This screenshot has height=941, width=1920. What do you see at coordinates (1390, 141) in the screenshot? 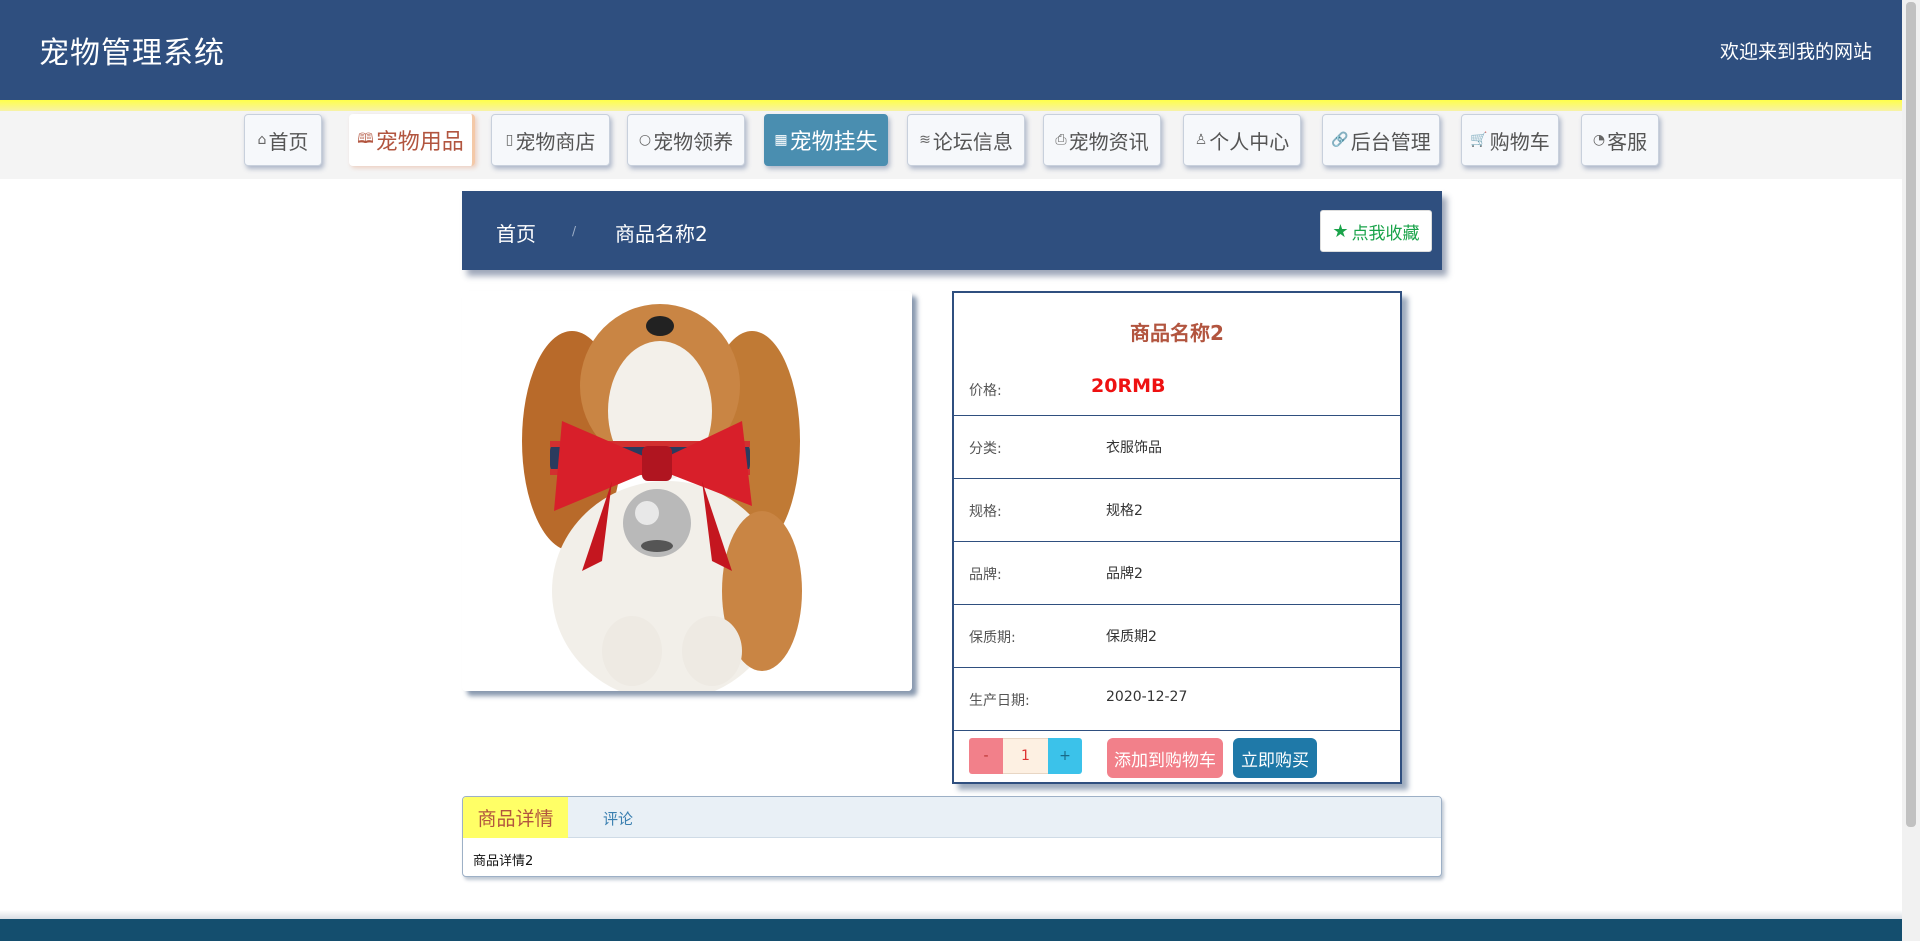
I see `nav-item-label: 后台管理` at bounding box center [1390, 141].